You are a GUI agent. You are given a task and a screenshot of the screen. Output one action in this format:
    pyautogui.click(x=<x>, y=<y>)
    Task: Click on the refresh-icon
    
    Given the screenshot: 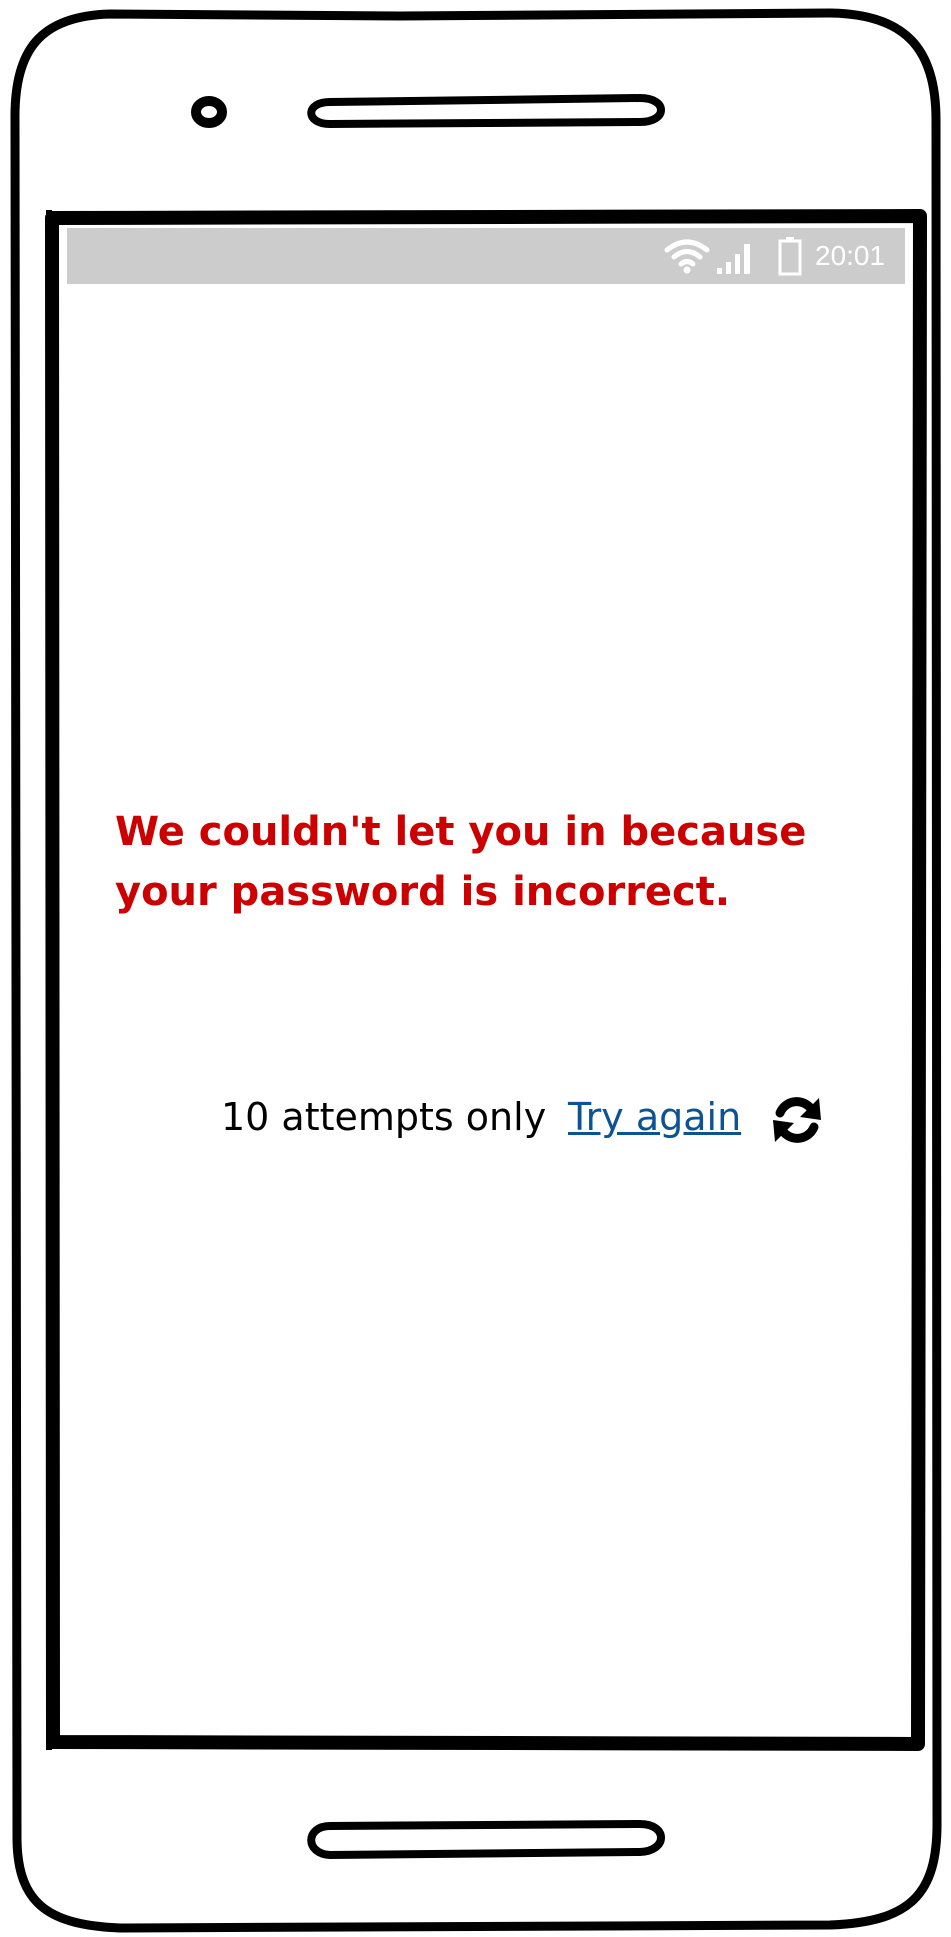 What is the action you would take?
    pyautogui.click(x=797, y=1120)
    